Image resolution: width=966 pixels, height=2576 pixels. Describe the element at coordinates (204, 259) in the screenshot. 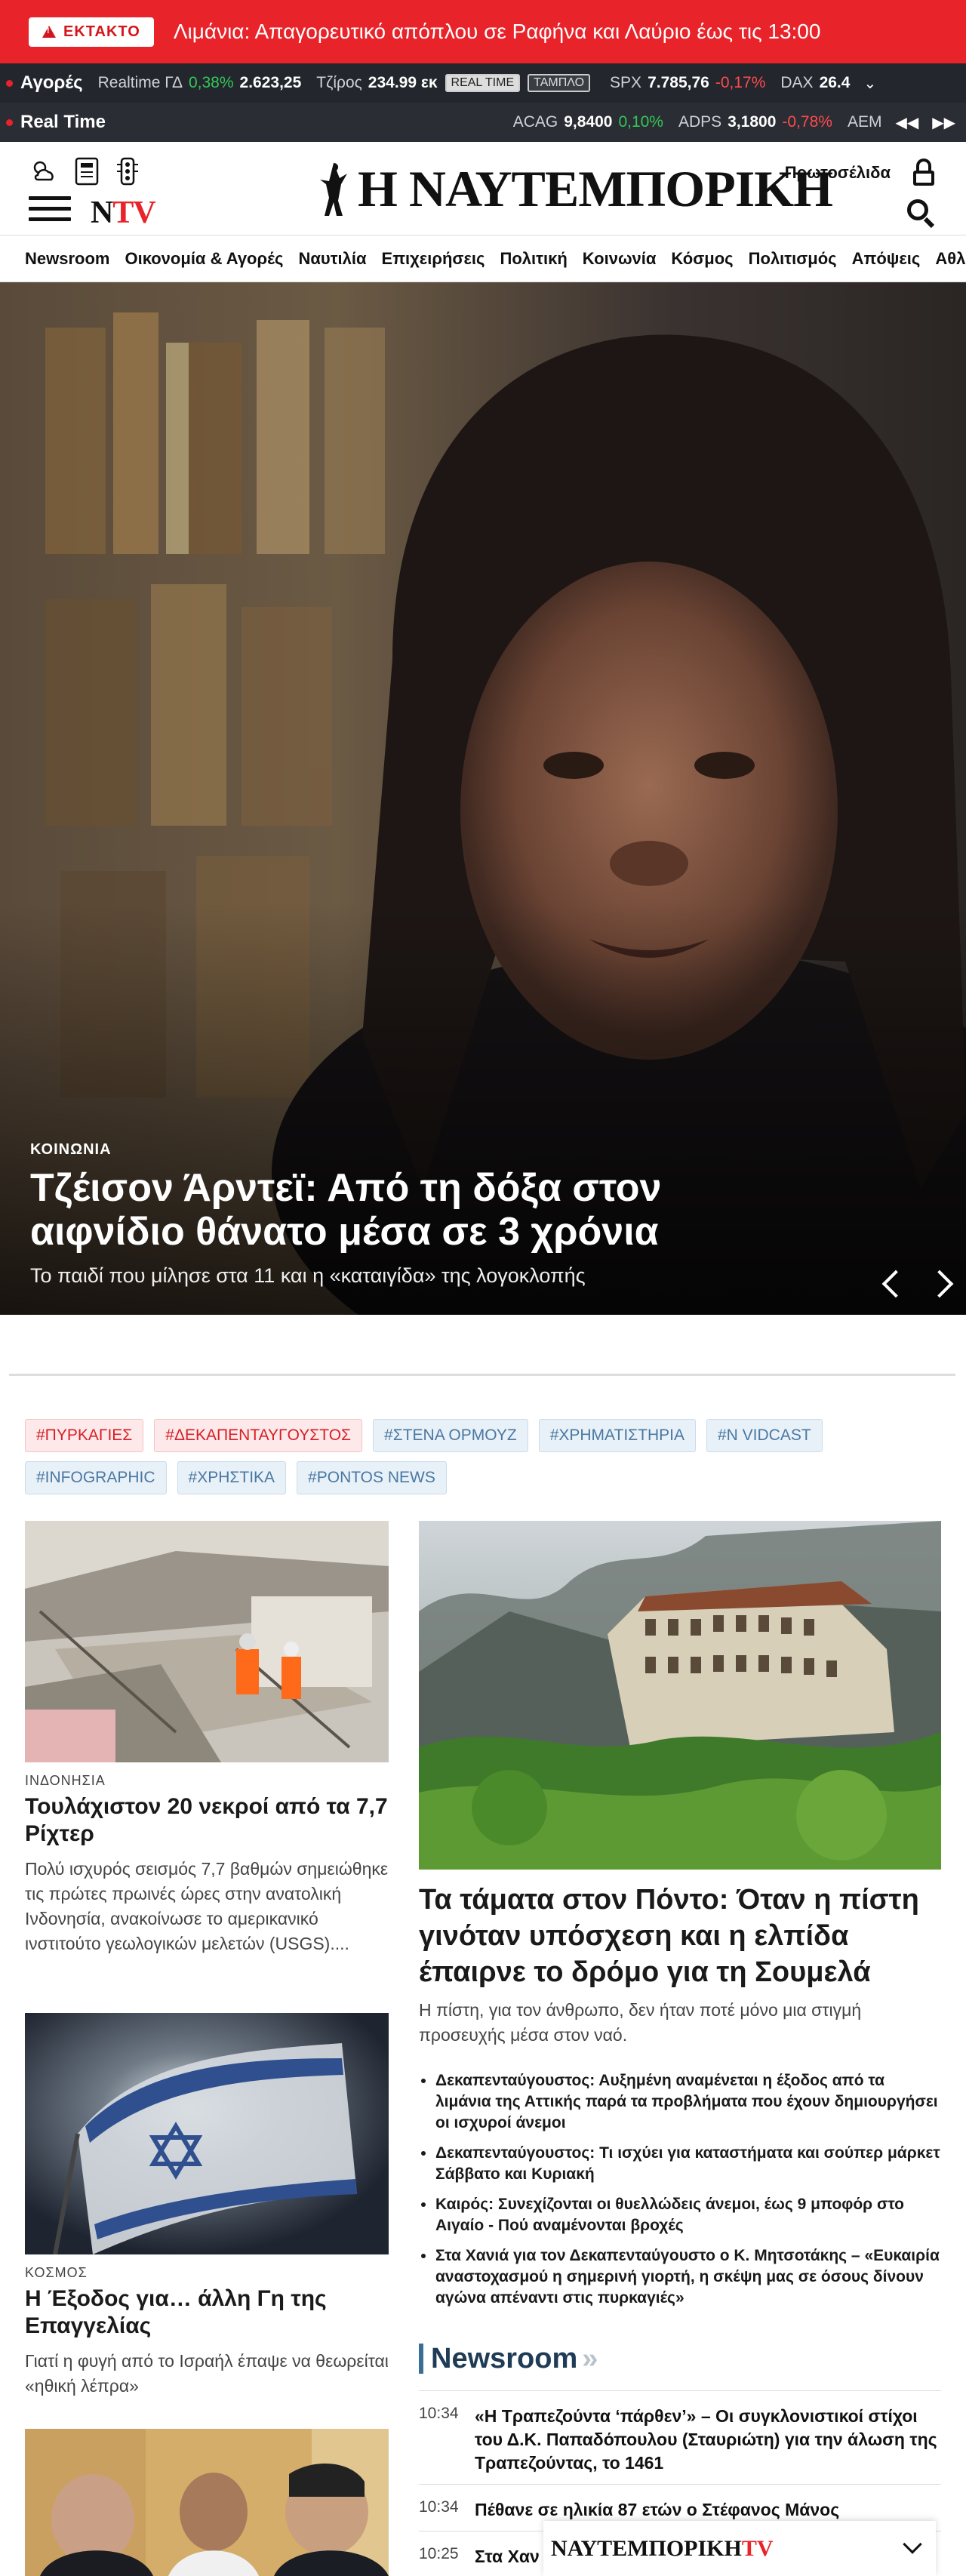

I see `nav-item: Οικονομία & Αγορές` at that location.